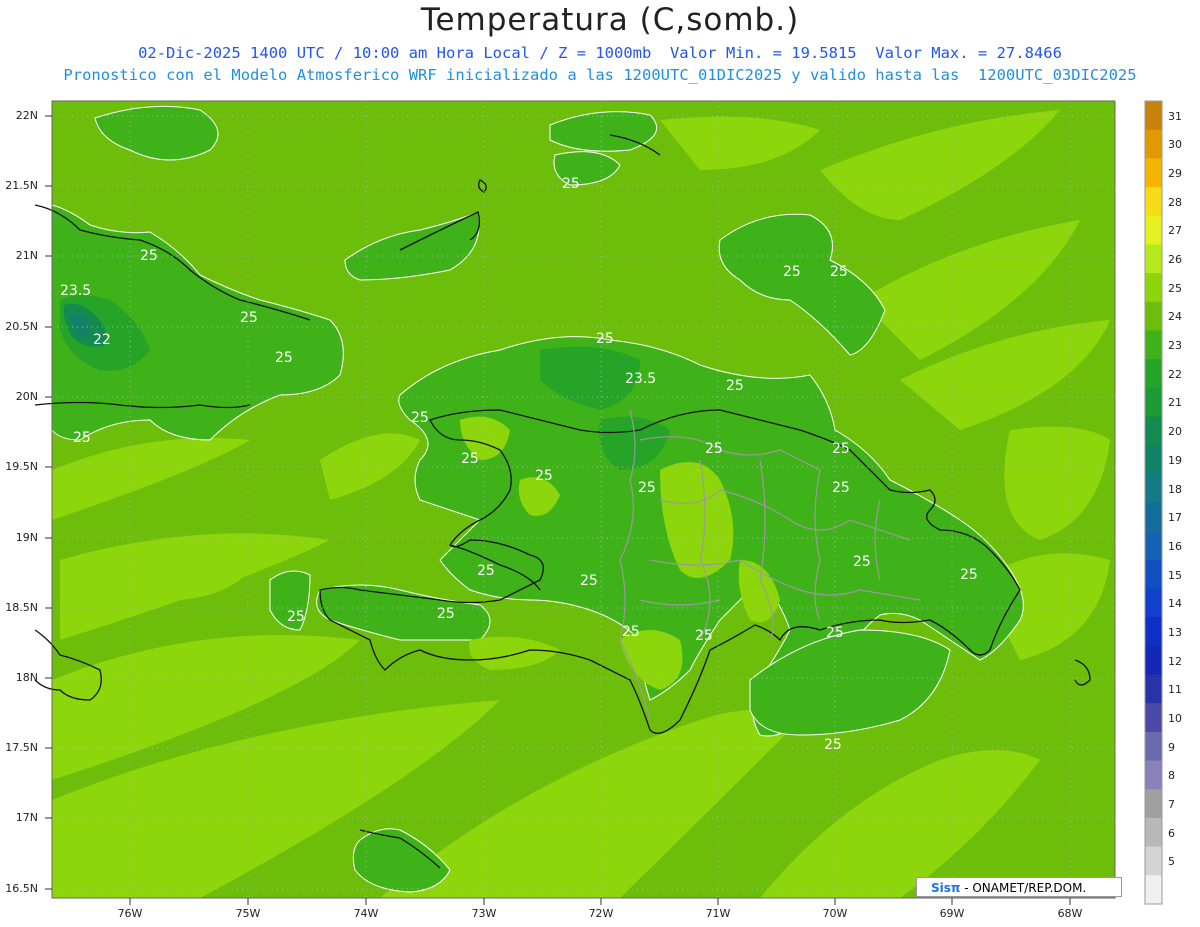  I want to click on longitude-label: 76W, so click(130, 913).